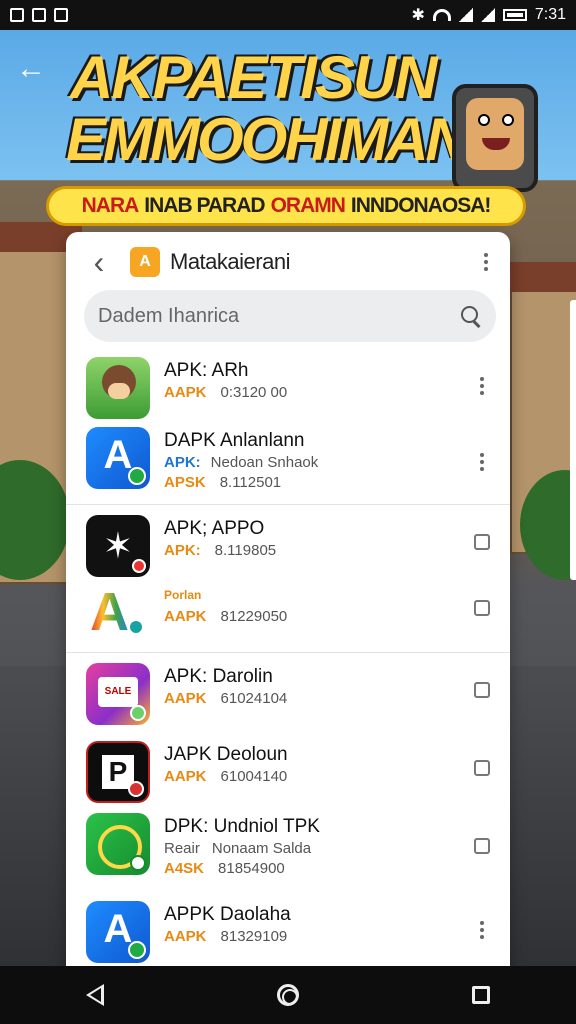  I want to click on nav-back-icon, so click(95, 995).